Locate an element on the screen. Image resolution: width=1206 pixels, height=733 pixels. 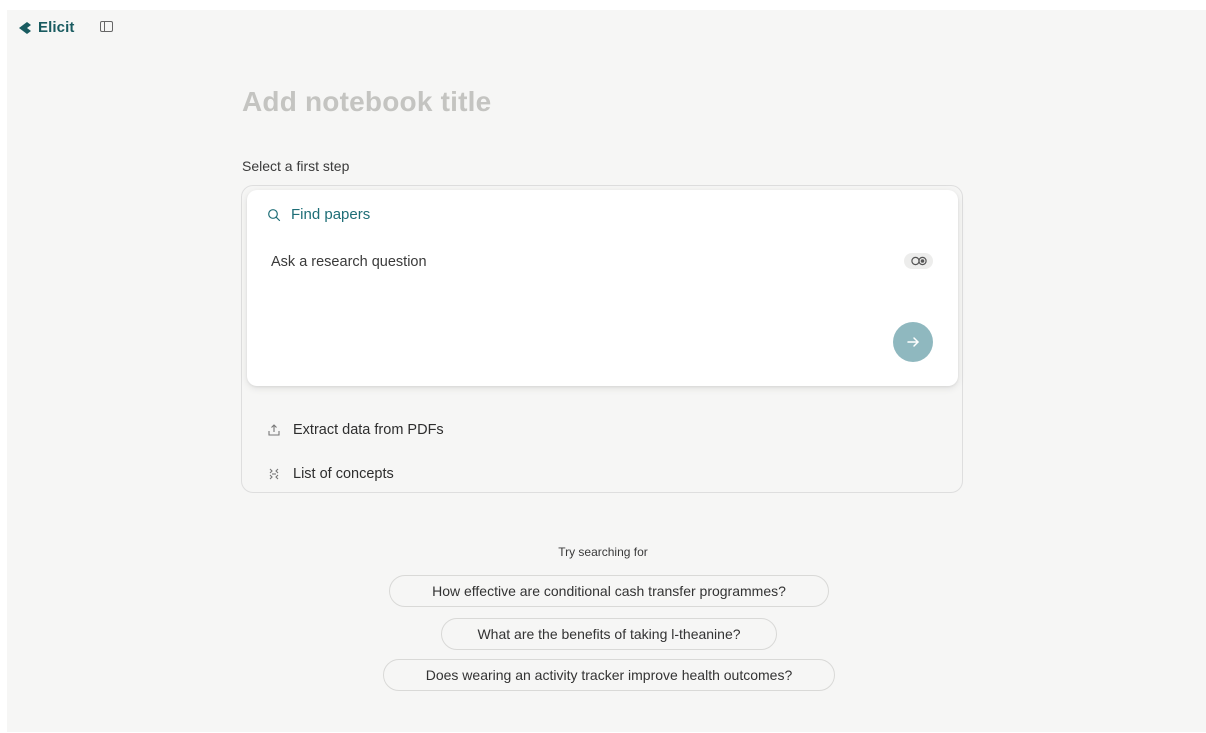
elicit-logo-icon is located at coordinates (25, 27).